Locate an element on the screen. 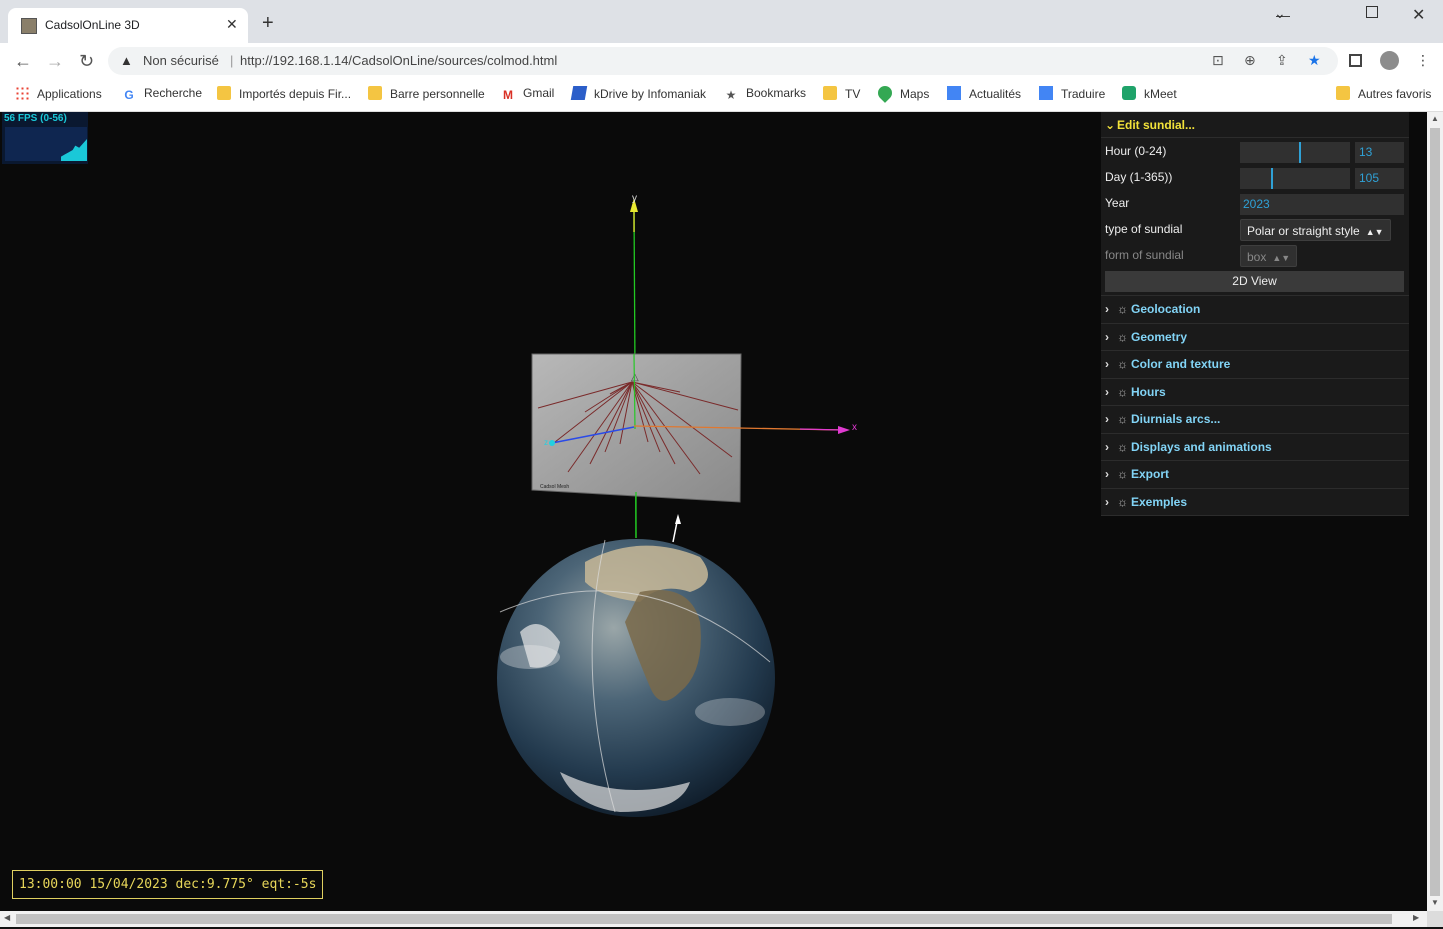  bookmark-autres-favoris: Autres favoris is located at coordinates (1383, 93).